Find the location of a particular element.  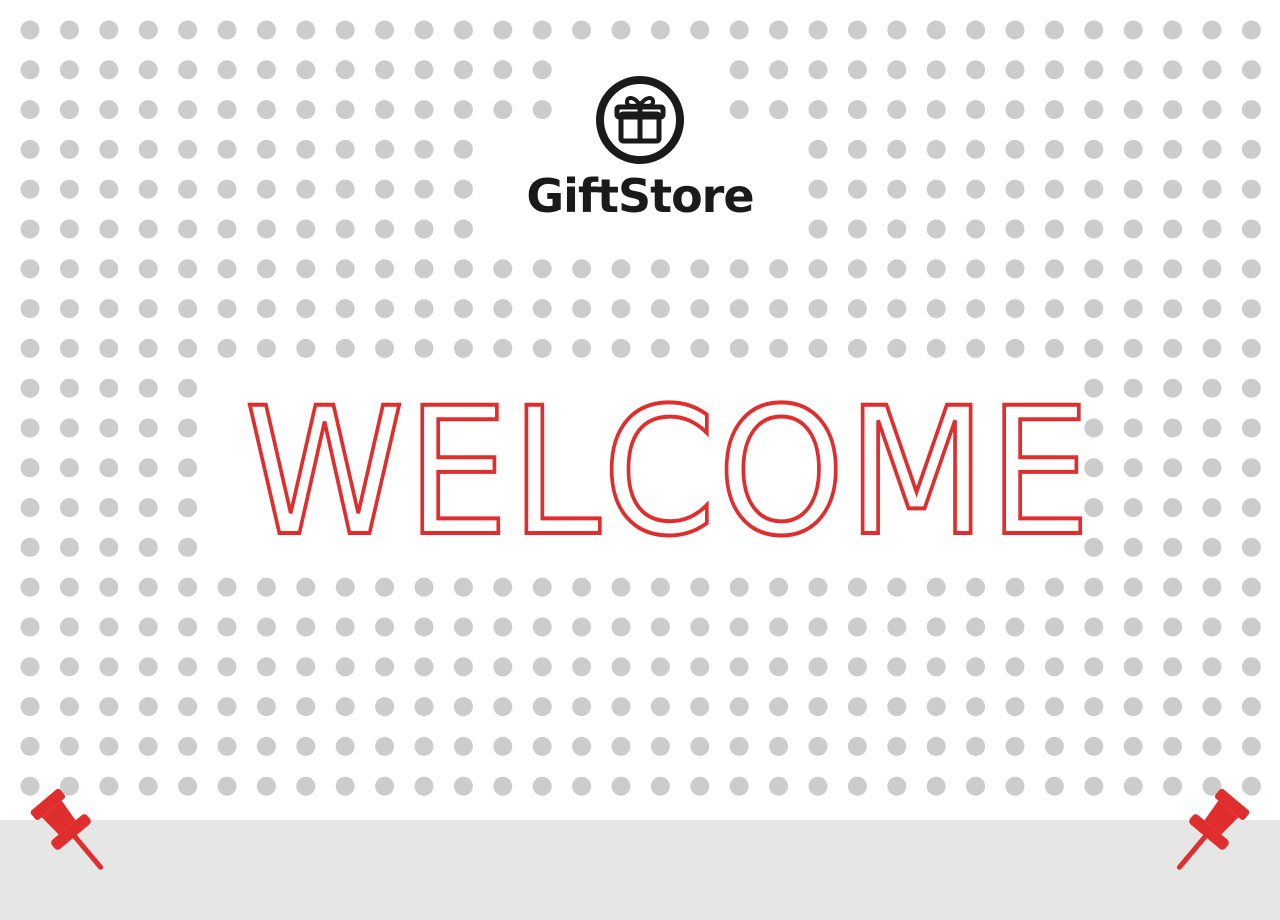

gift-icon is located at coordinates (640, 120).